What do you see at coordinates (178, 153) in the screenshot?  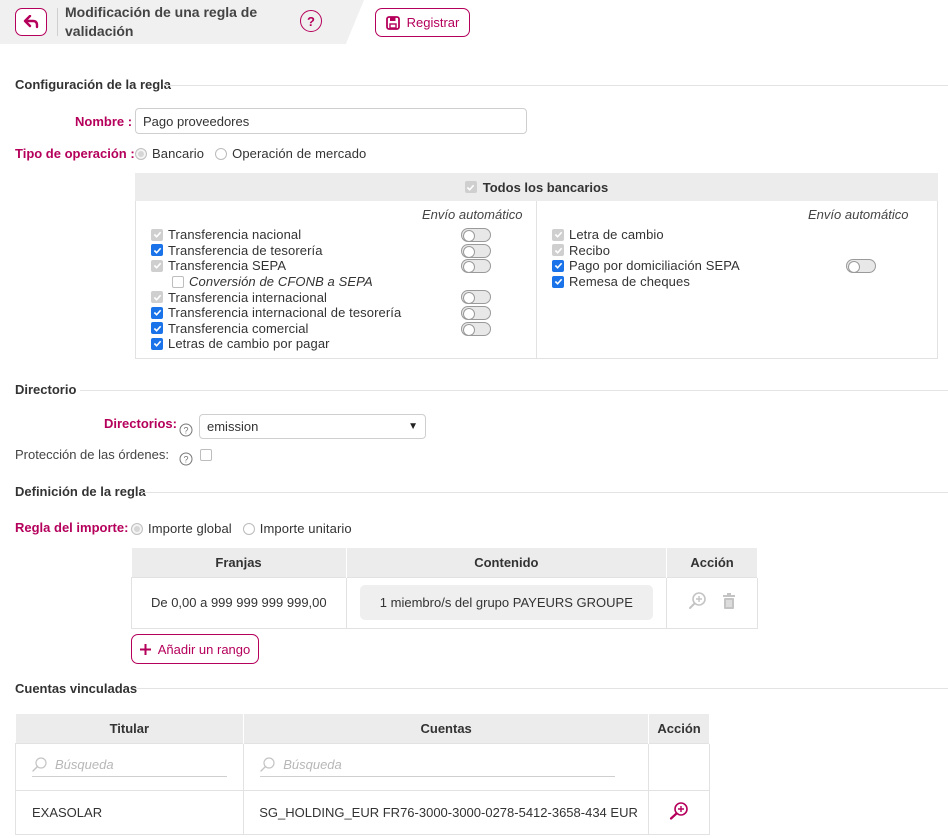 I see `radio-bancario-label: Bancario` at bounding box center [178, 153].